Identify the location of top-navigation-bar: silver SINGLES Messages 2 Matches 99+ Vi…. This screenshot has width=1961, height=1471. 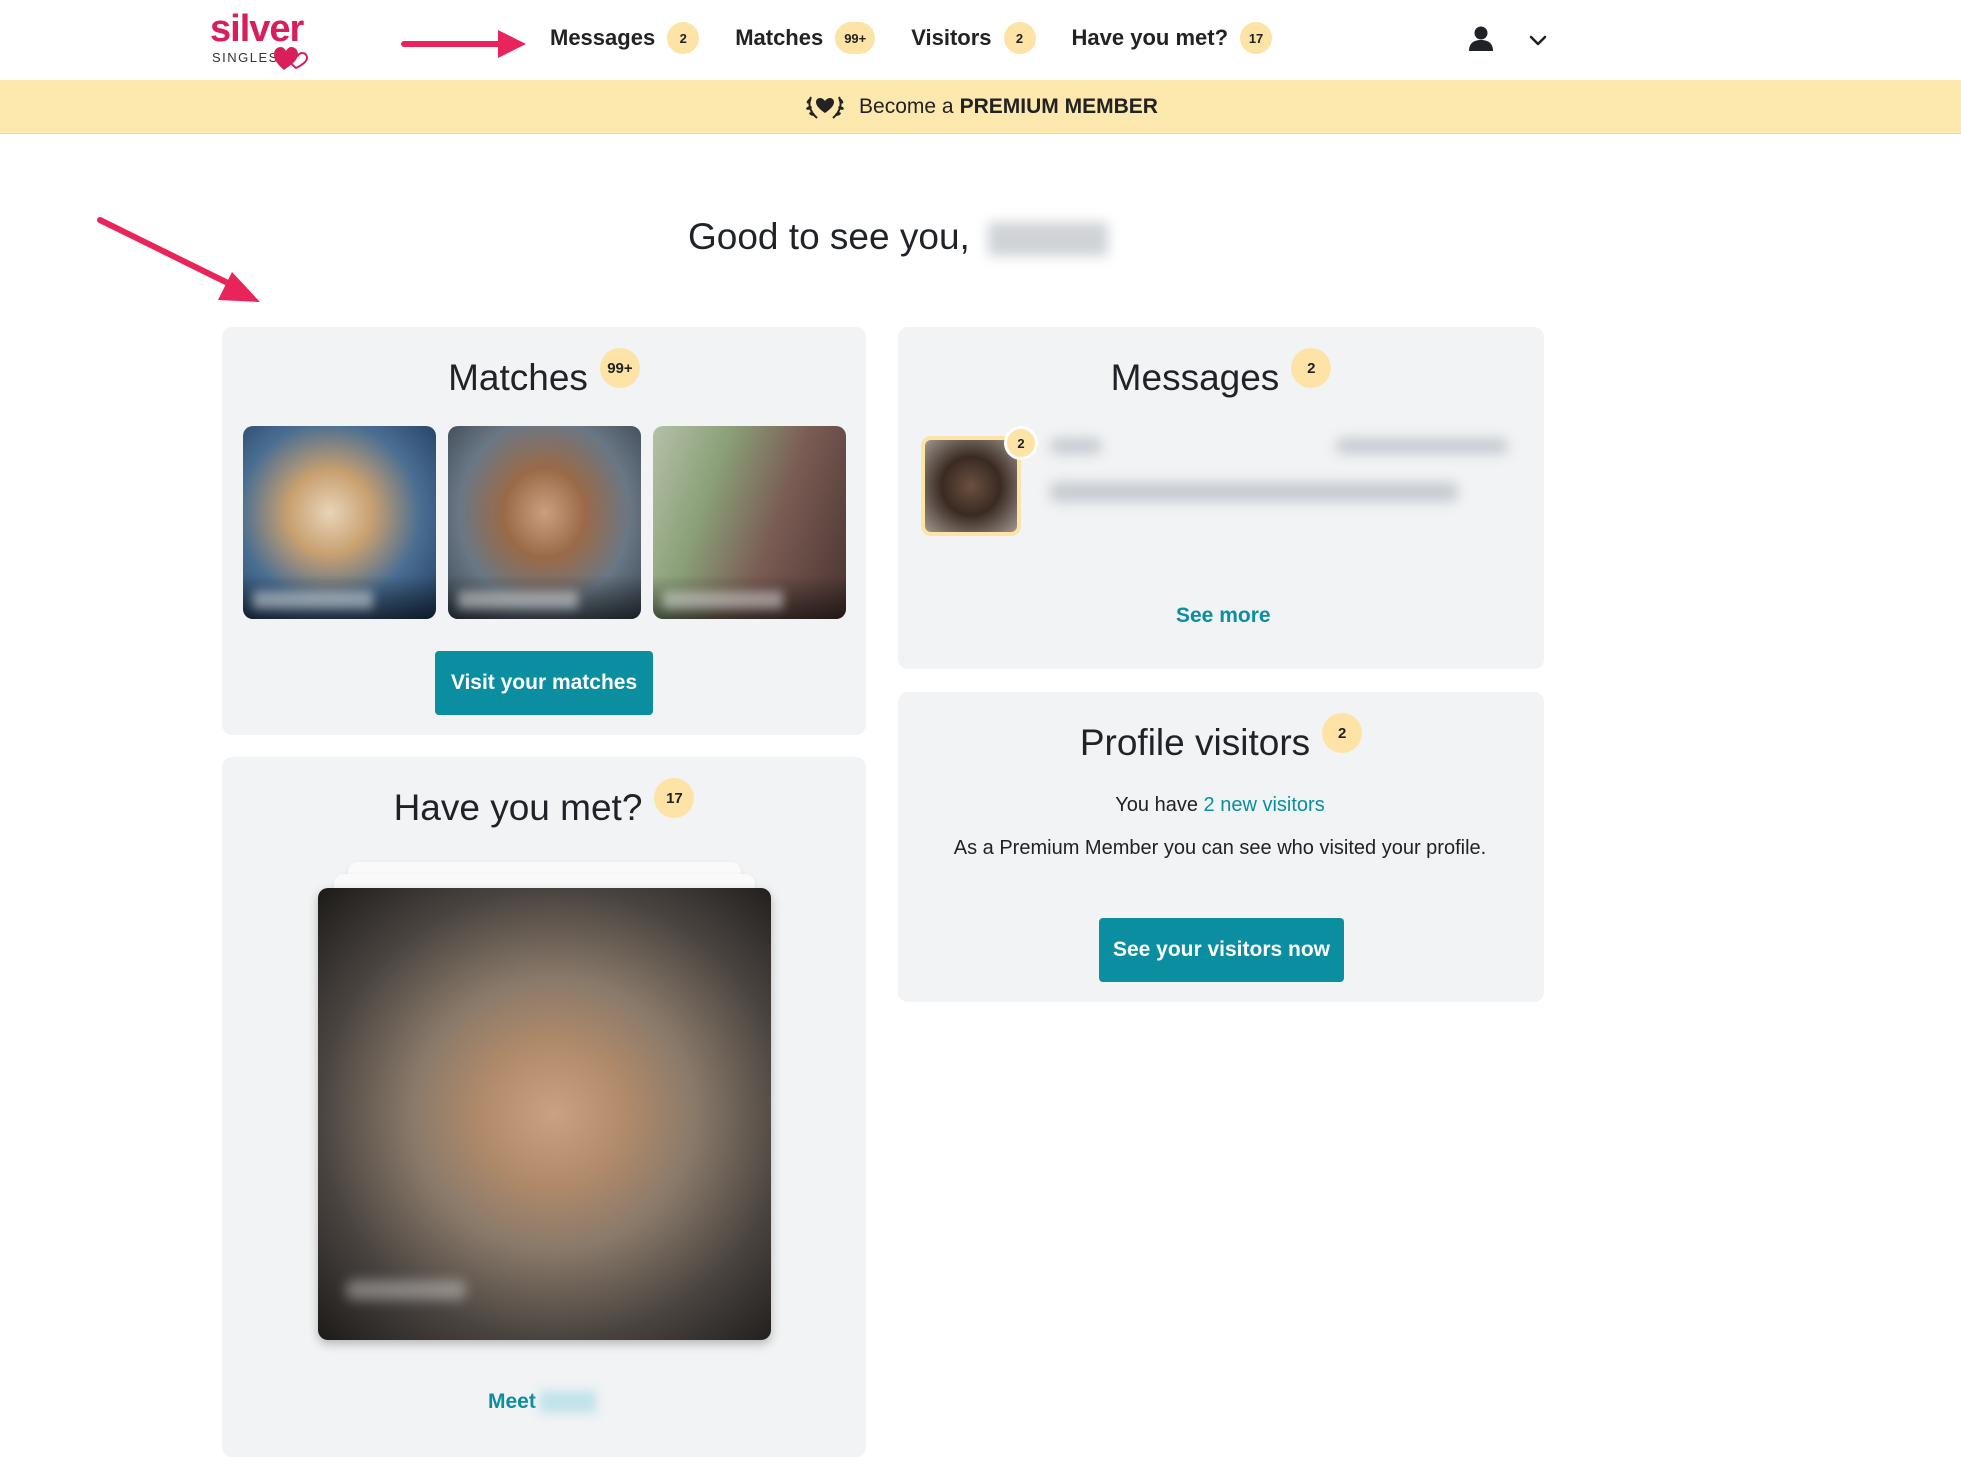
(980, 40).